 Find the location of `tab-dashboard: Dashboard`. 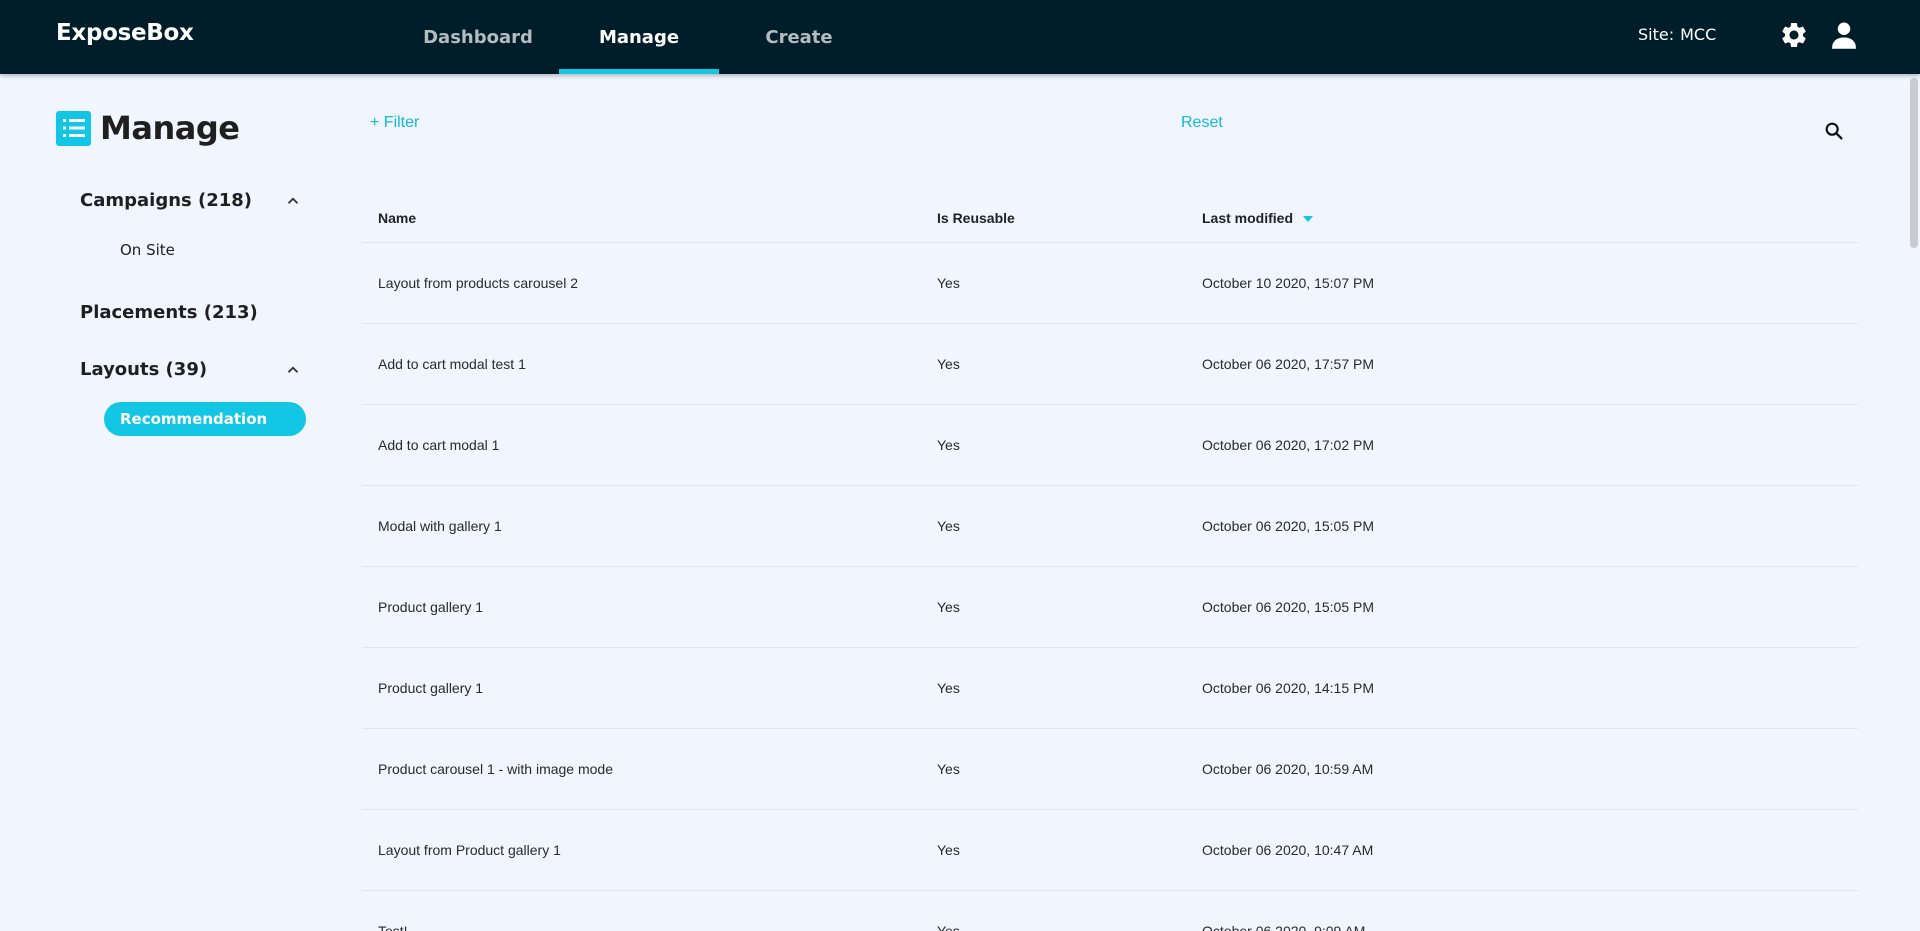

tab-dashboard: Dashboard is located at coordinates (478, 37).